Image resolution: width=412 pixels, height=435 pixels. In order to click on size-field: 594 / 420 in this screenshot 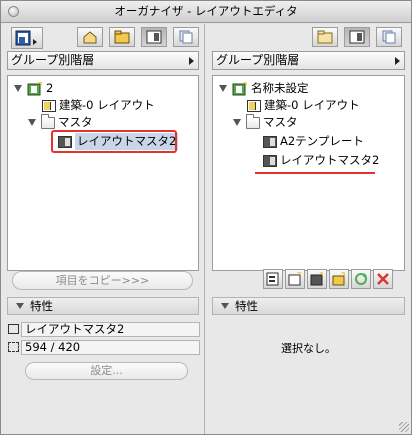, I will do `click(110, 347)`.